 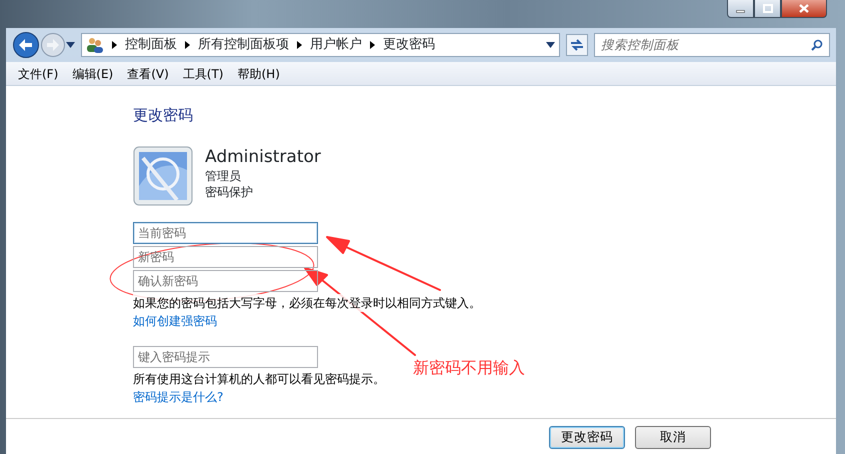 What do you see at coordinates (223, 176) in the screenshot?
I see `user-role: 管理员` at bounding box center [223, 176].